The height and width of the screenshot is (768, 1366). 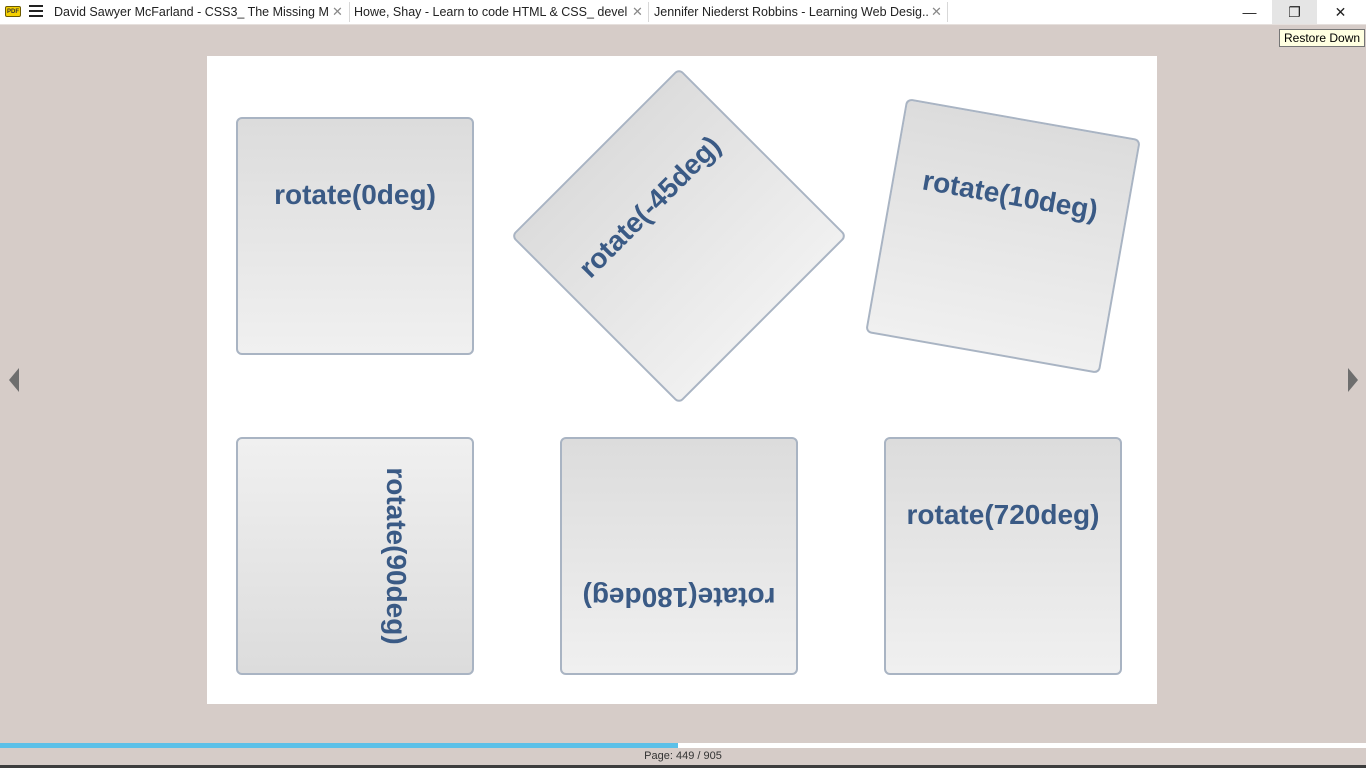 What do you see at coordinates (679, 556) in the screenshot?
I see `rotate-box: rotate(180deg)` at bounding box center [679, 556].